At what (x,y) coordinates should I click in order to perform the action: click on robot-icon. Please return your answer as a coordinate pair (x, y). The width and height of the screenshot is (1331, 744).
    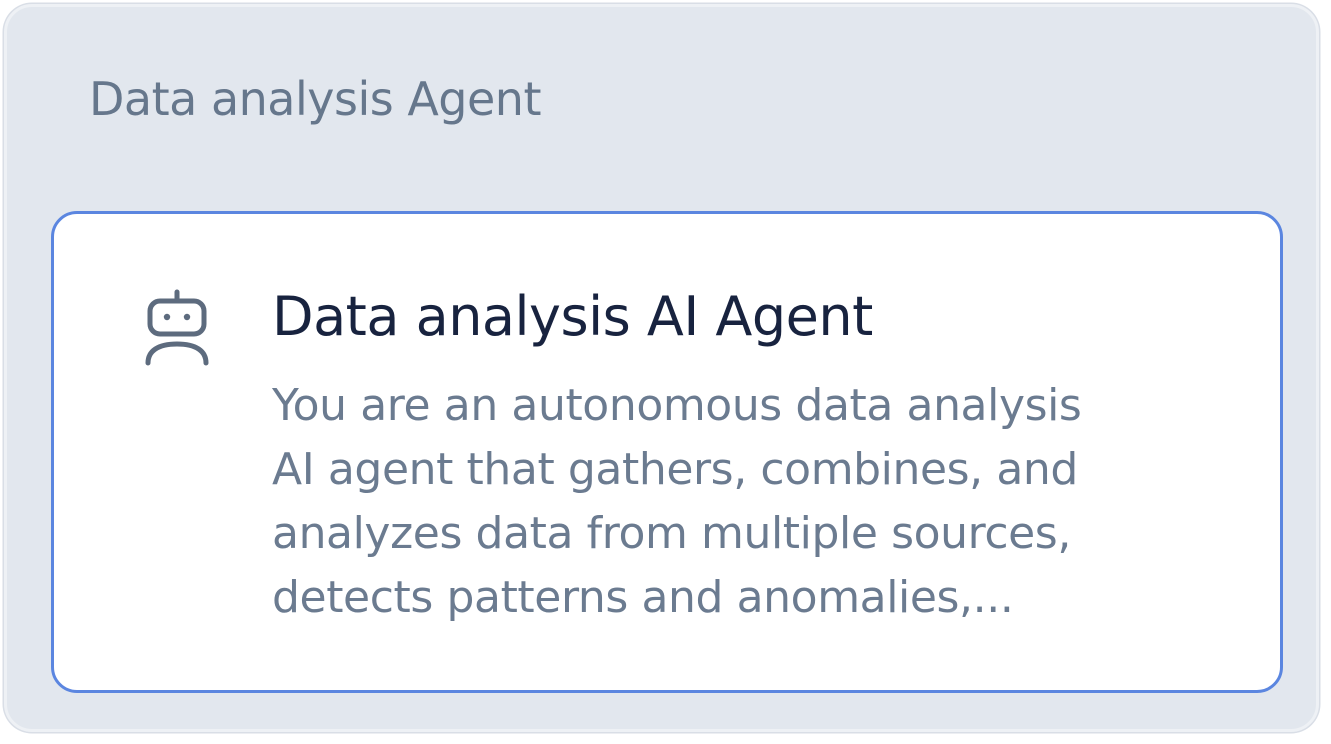
    Looking at the image, I should click on (177, 328).